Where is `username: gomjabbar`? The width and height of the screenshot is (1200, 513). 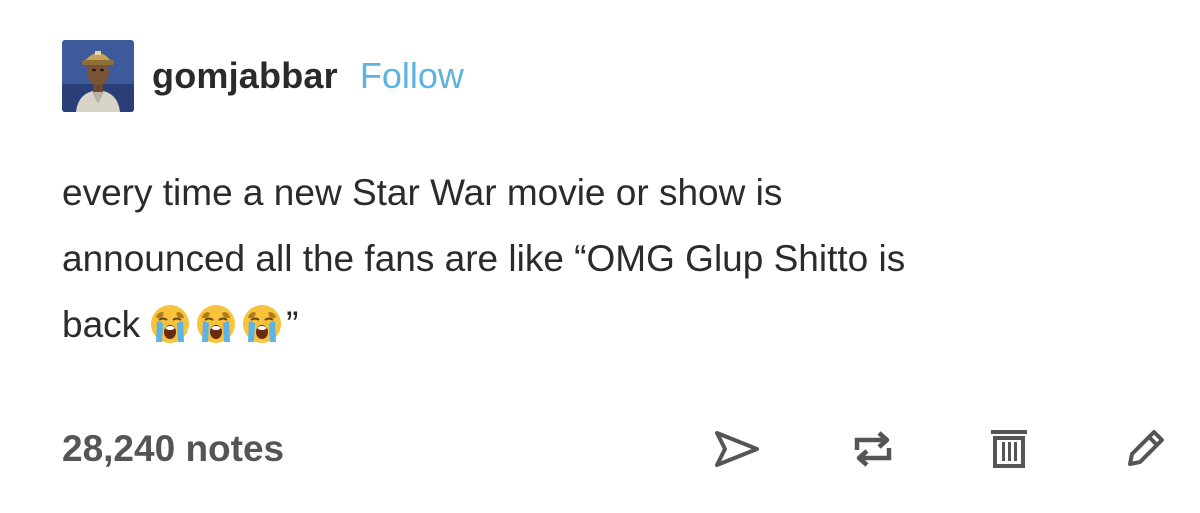 username: gomjabbar is located at coordinates (245, 76).